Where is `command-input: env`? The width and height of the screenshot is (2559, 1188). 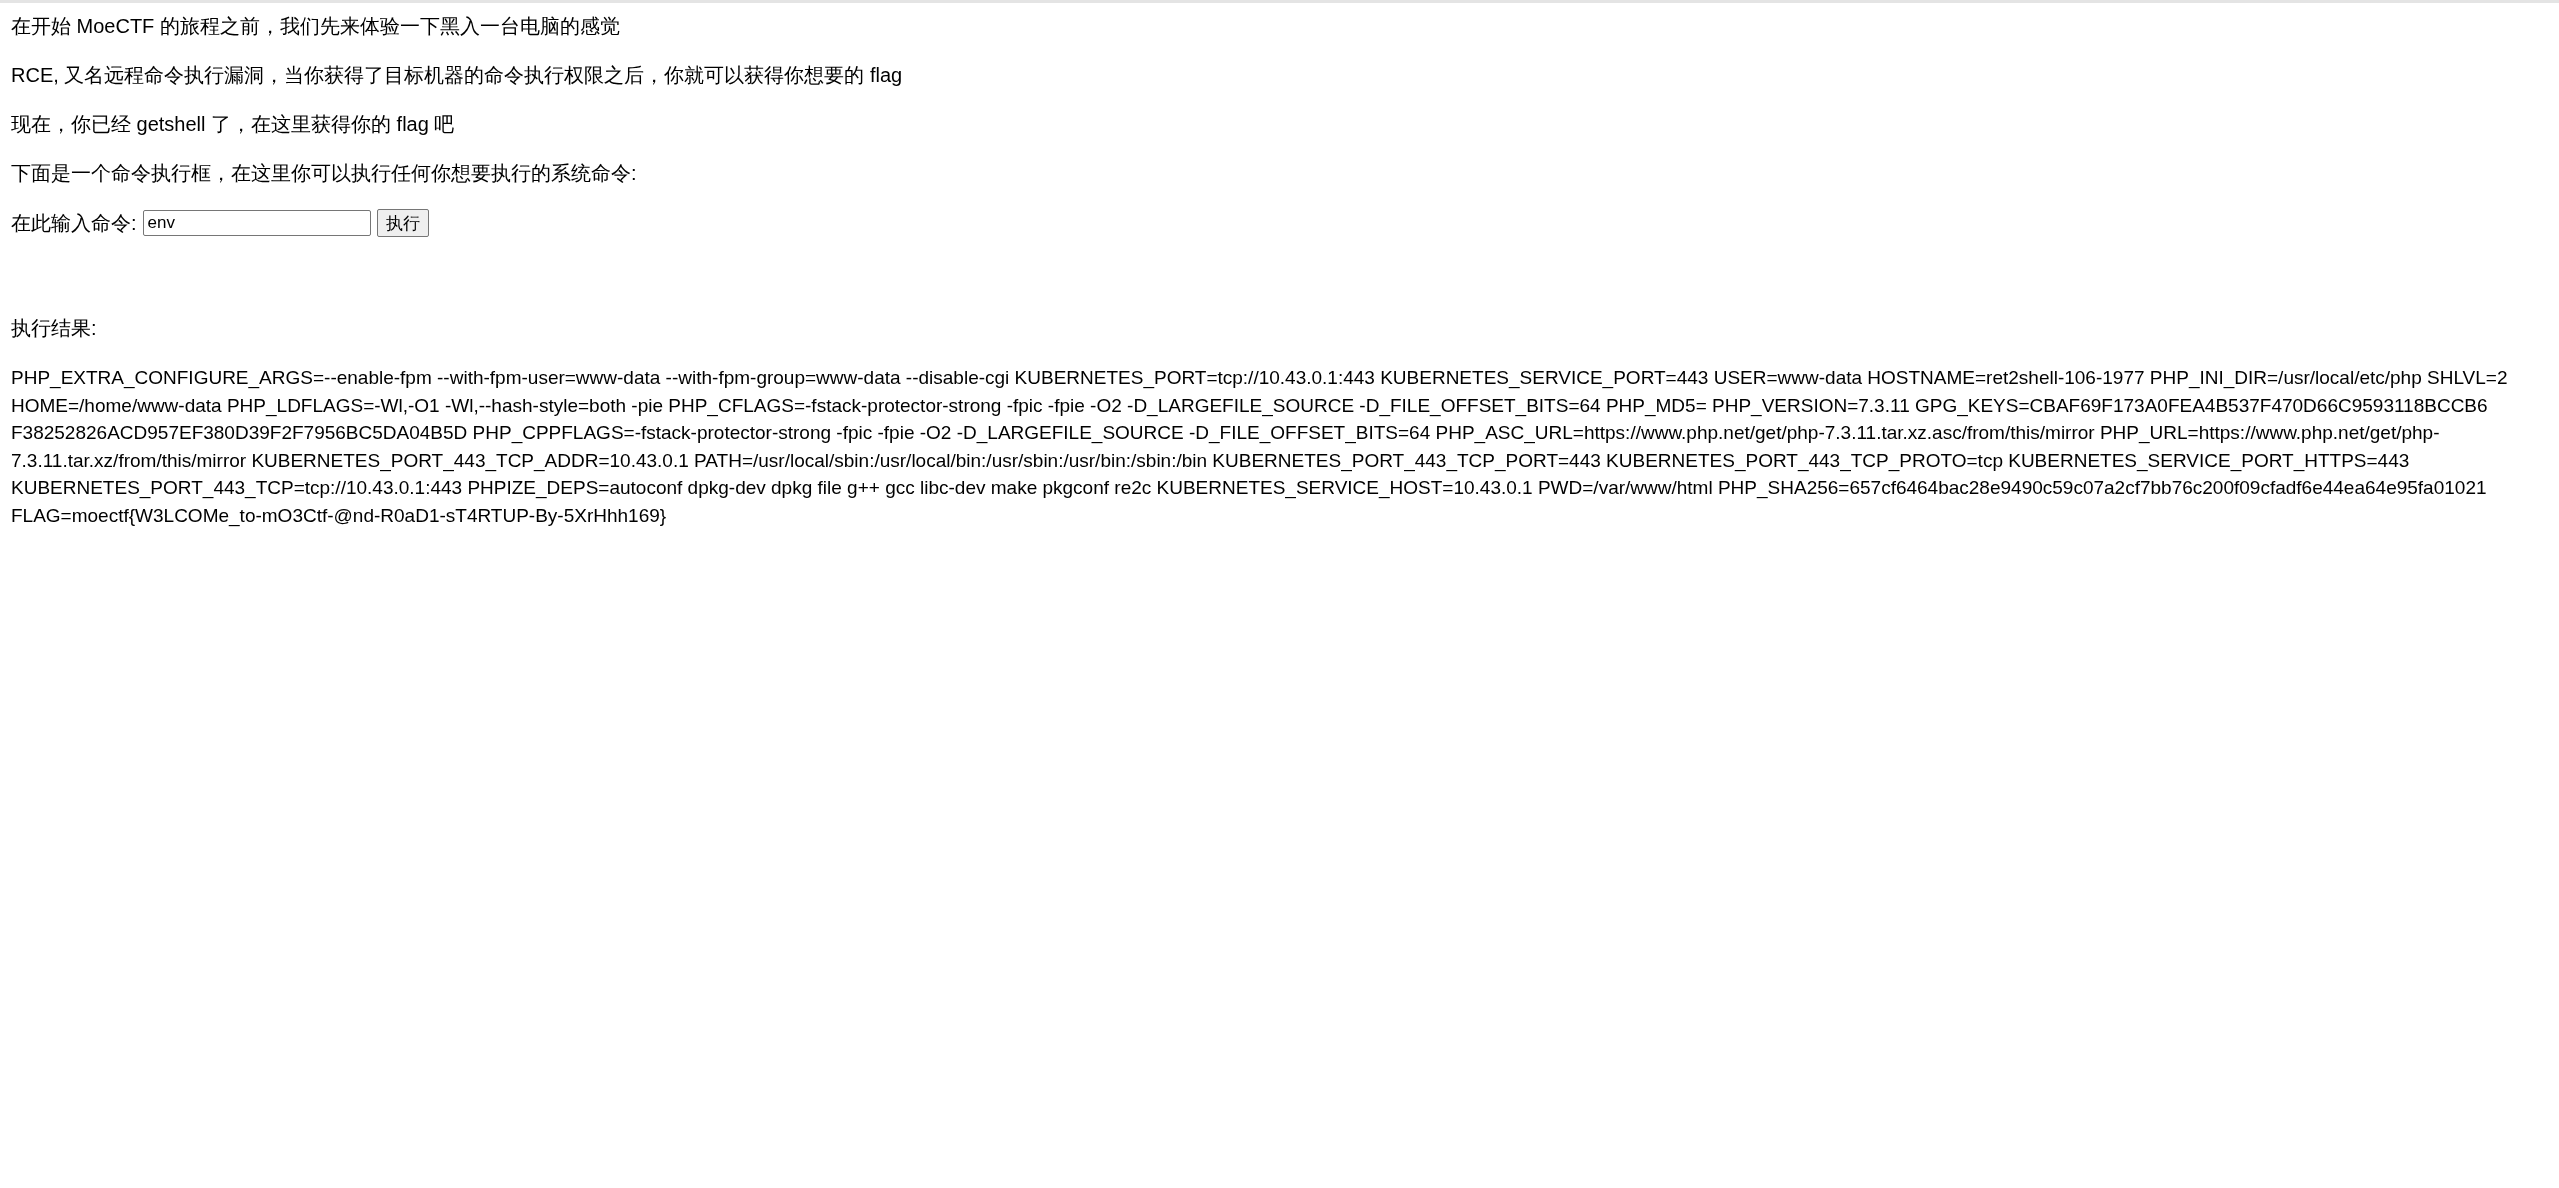 command-input: env is located at coordinates (256, 223).